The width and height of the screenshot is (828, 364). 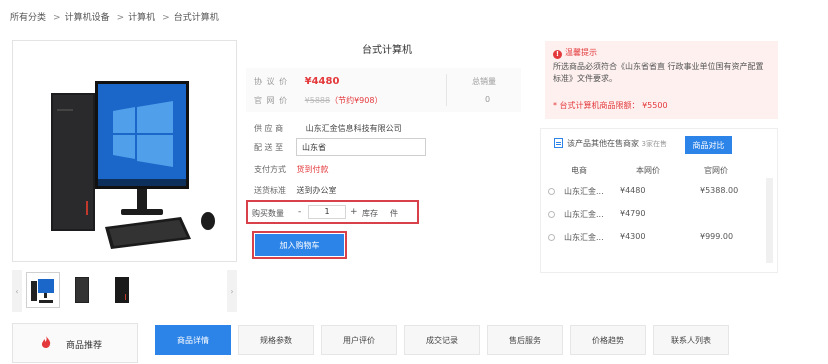 I want to click on market-price-label: 官 网 价, so click(x=271, y=100).